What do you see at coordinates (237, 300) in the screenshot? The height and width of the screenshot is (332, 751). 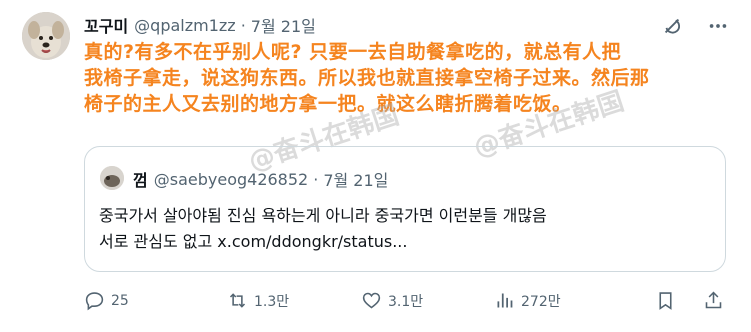 I see `retweet-icon` at bounding box center [237, 300].